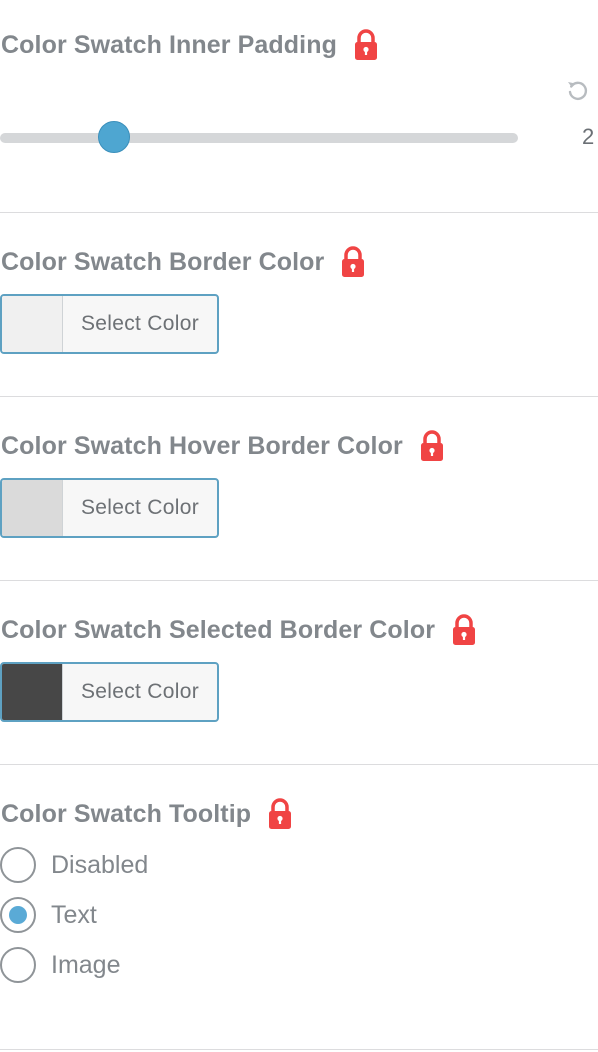 The width and height of the screenshot is (598, 1052). Describe the element at coordinates (163, 261) in the screenshot. I see `border-color-label: Color Swatch Border Color` at that location.